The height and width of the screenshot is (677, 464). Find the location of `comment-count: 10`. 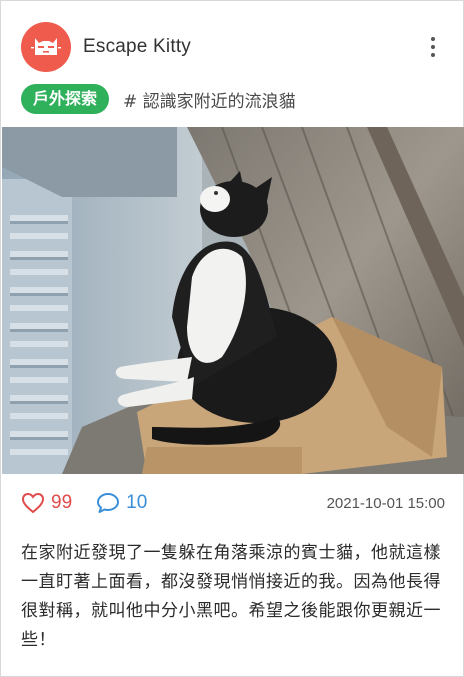

comment-count: 10 is located at coordinates (137, 502).